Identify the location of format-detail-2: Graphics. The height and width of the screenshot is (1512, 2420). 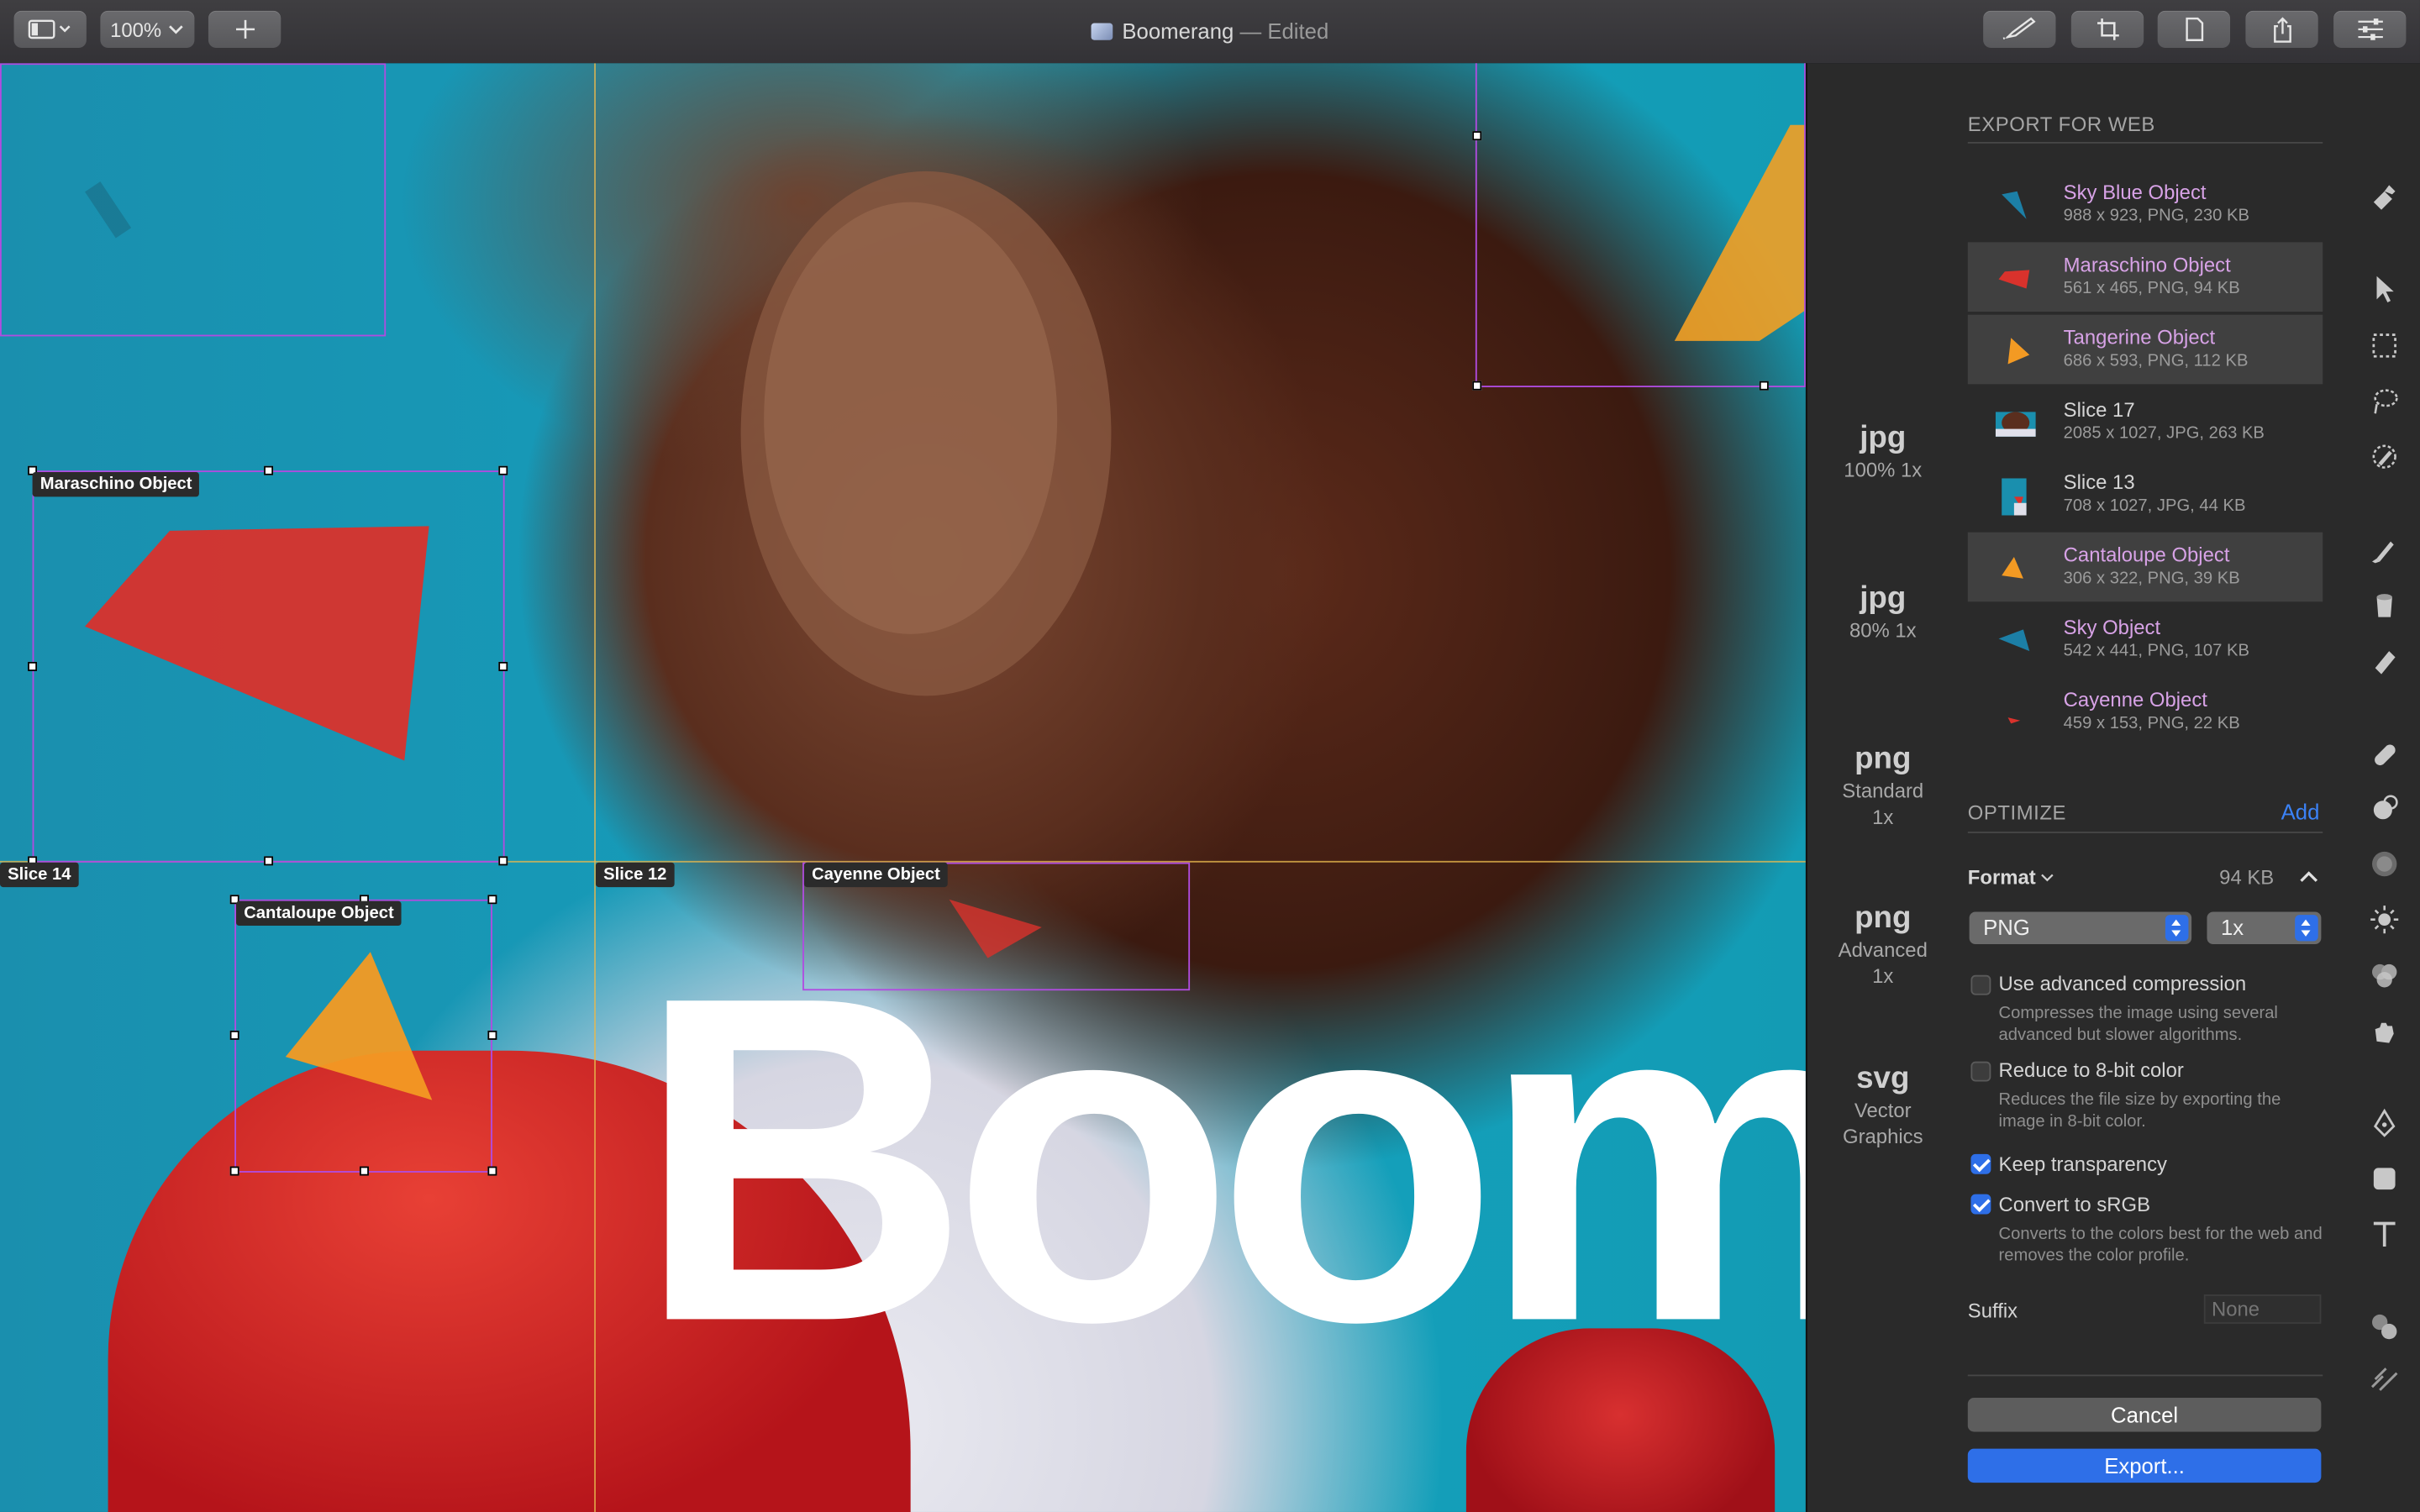
(1882, 1136).